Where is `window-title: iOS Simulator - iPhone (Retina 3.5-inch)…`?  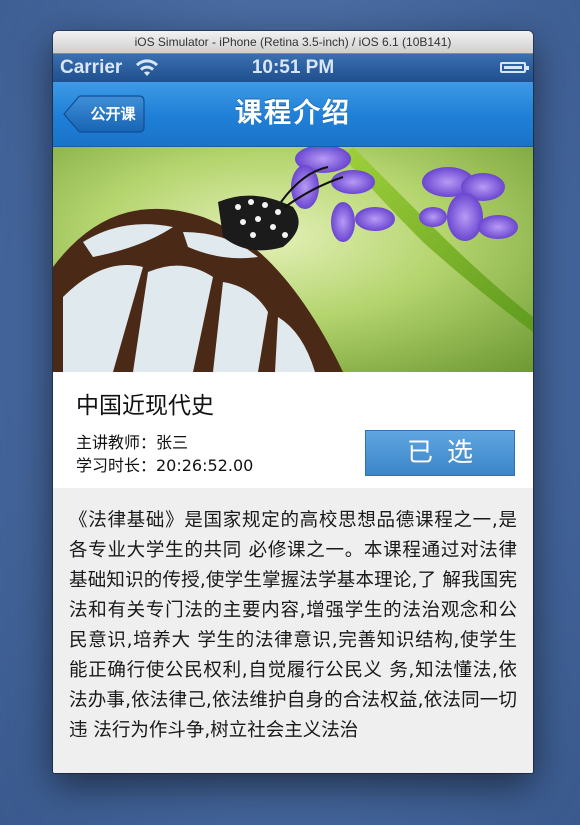
window-title: iOS Simulator - iPhone (Retina 3.5-inch)… is located at coordinates (293, 42).